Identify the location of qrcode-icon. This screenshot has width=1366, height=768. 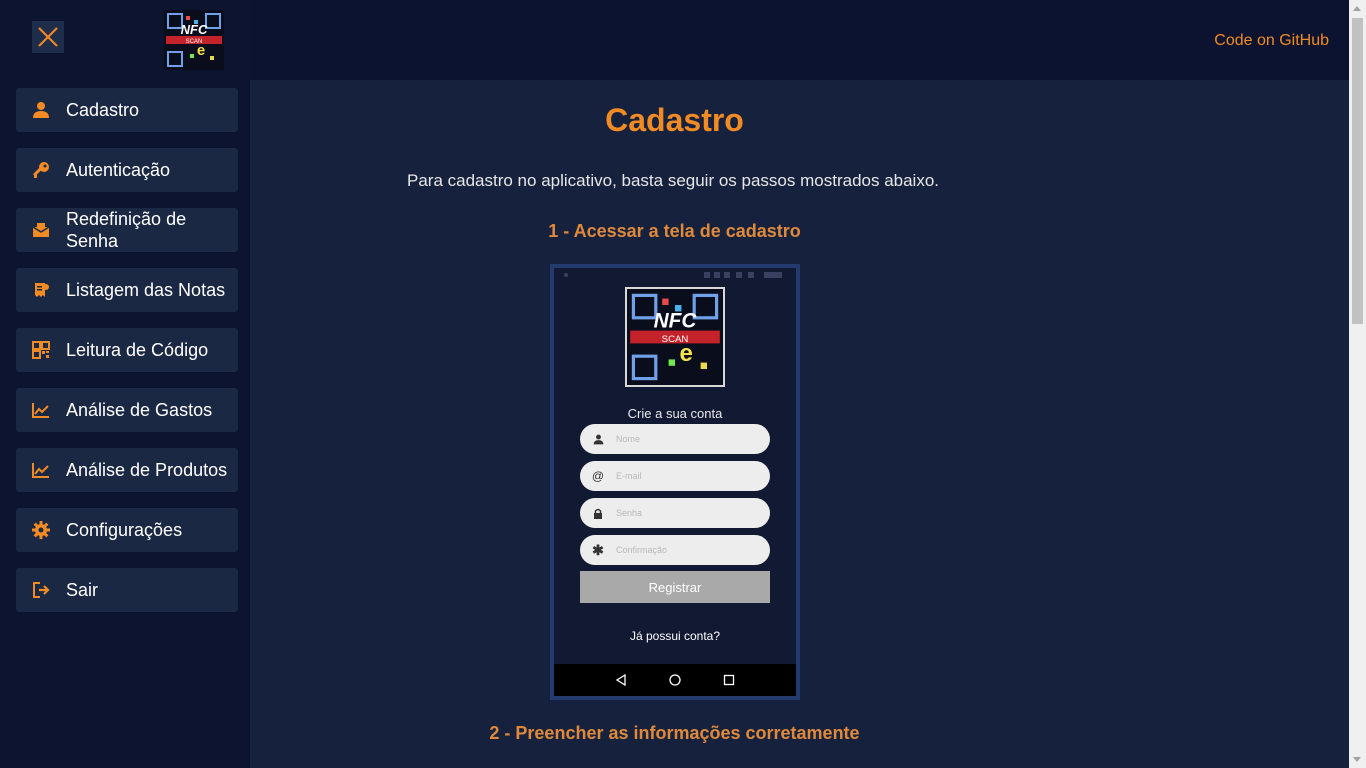
(41, 350).